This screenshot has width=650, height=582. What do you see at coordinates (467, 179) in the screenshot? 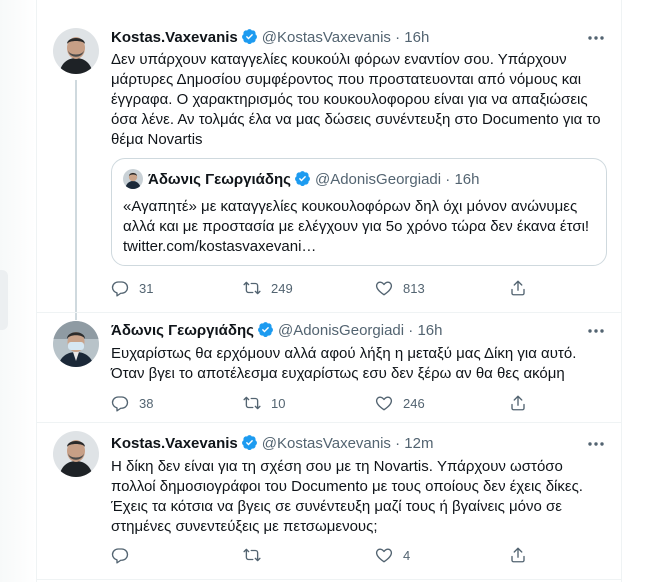
I see `quoted-timestamp: 16h` at bounding box center [467, 179].